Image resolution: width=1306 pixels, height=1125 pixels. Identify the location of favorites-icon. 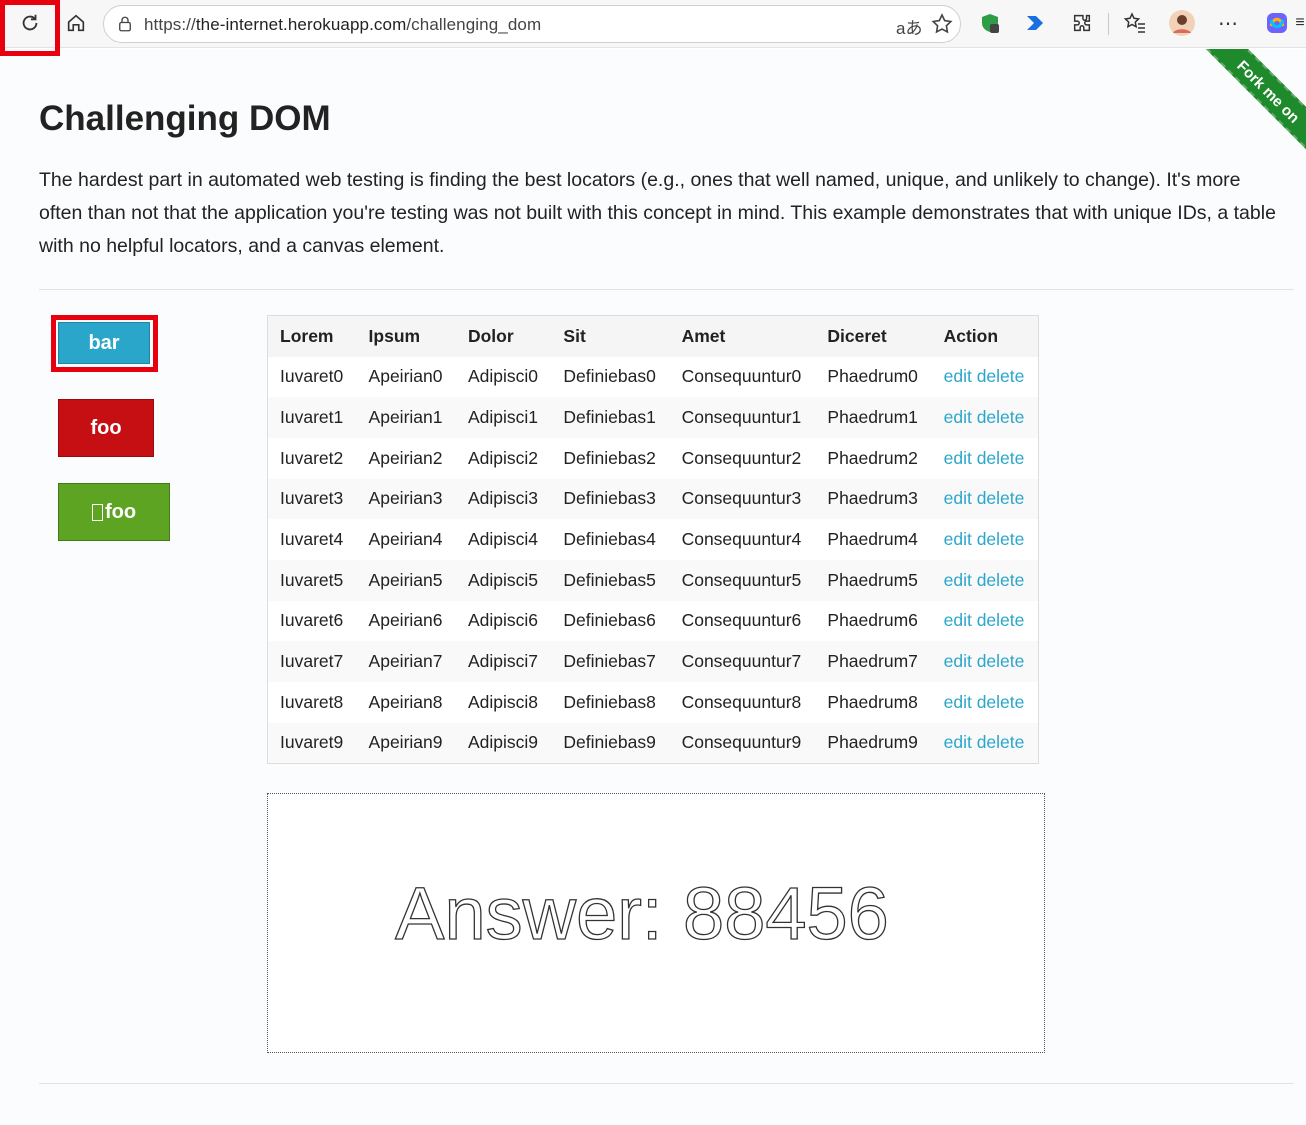
(1135, 23).